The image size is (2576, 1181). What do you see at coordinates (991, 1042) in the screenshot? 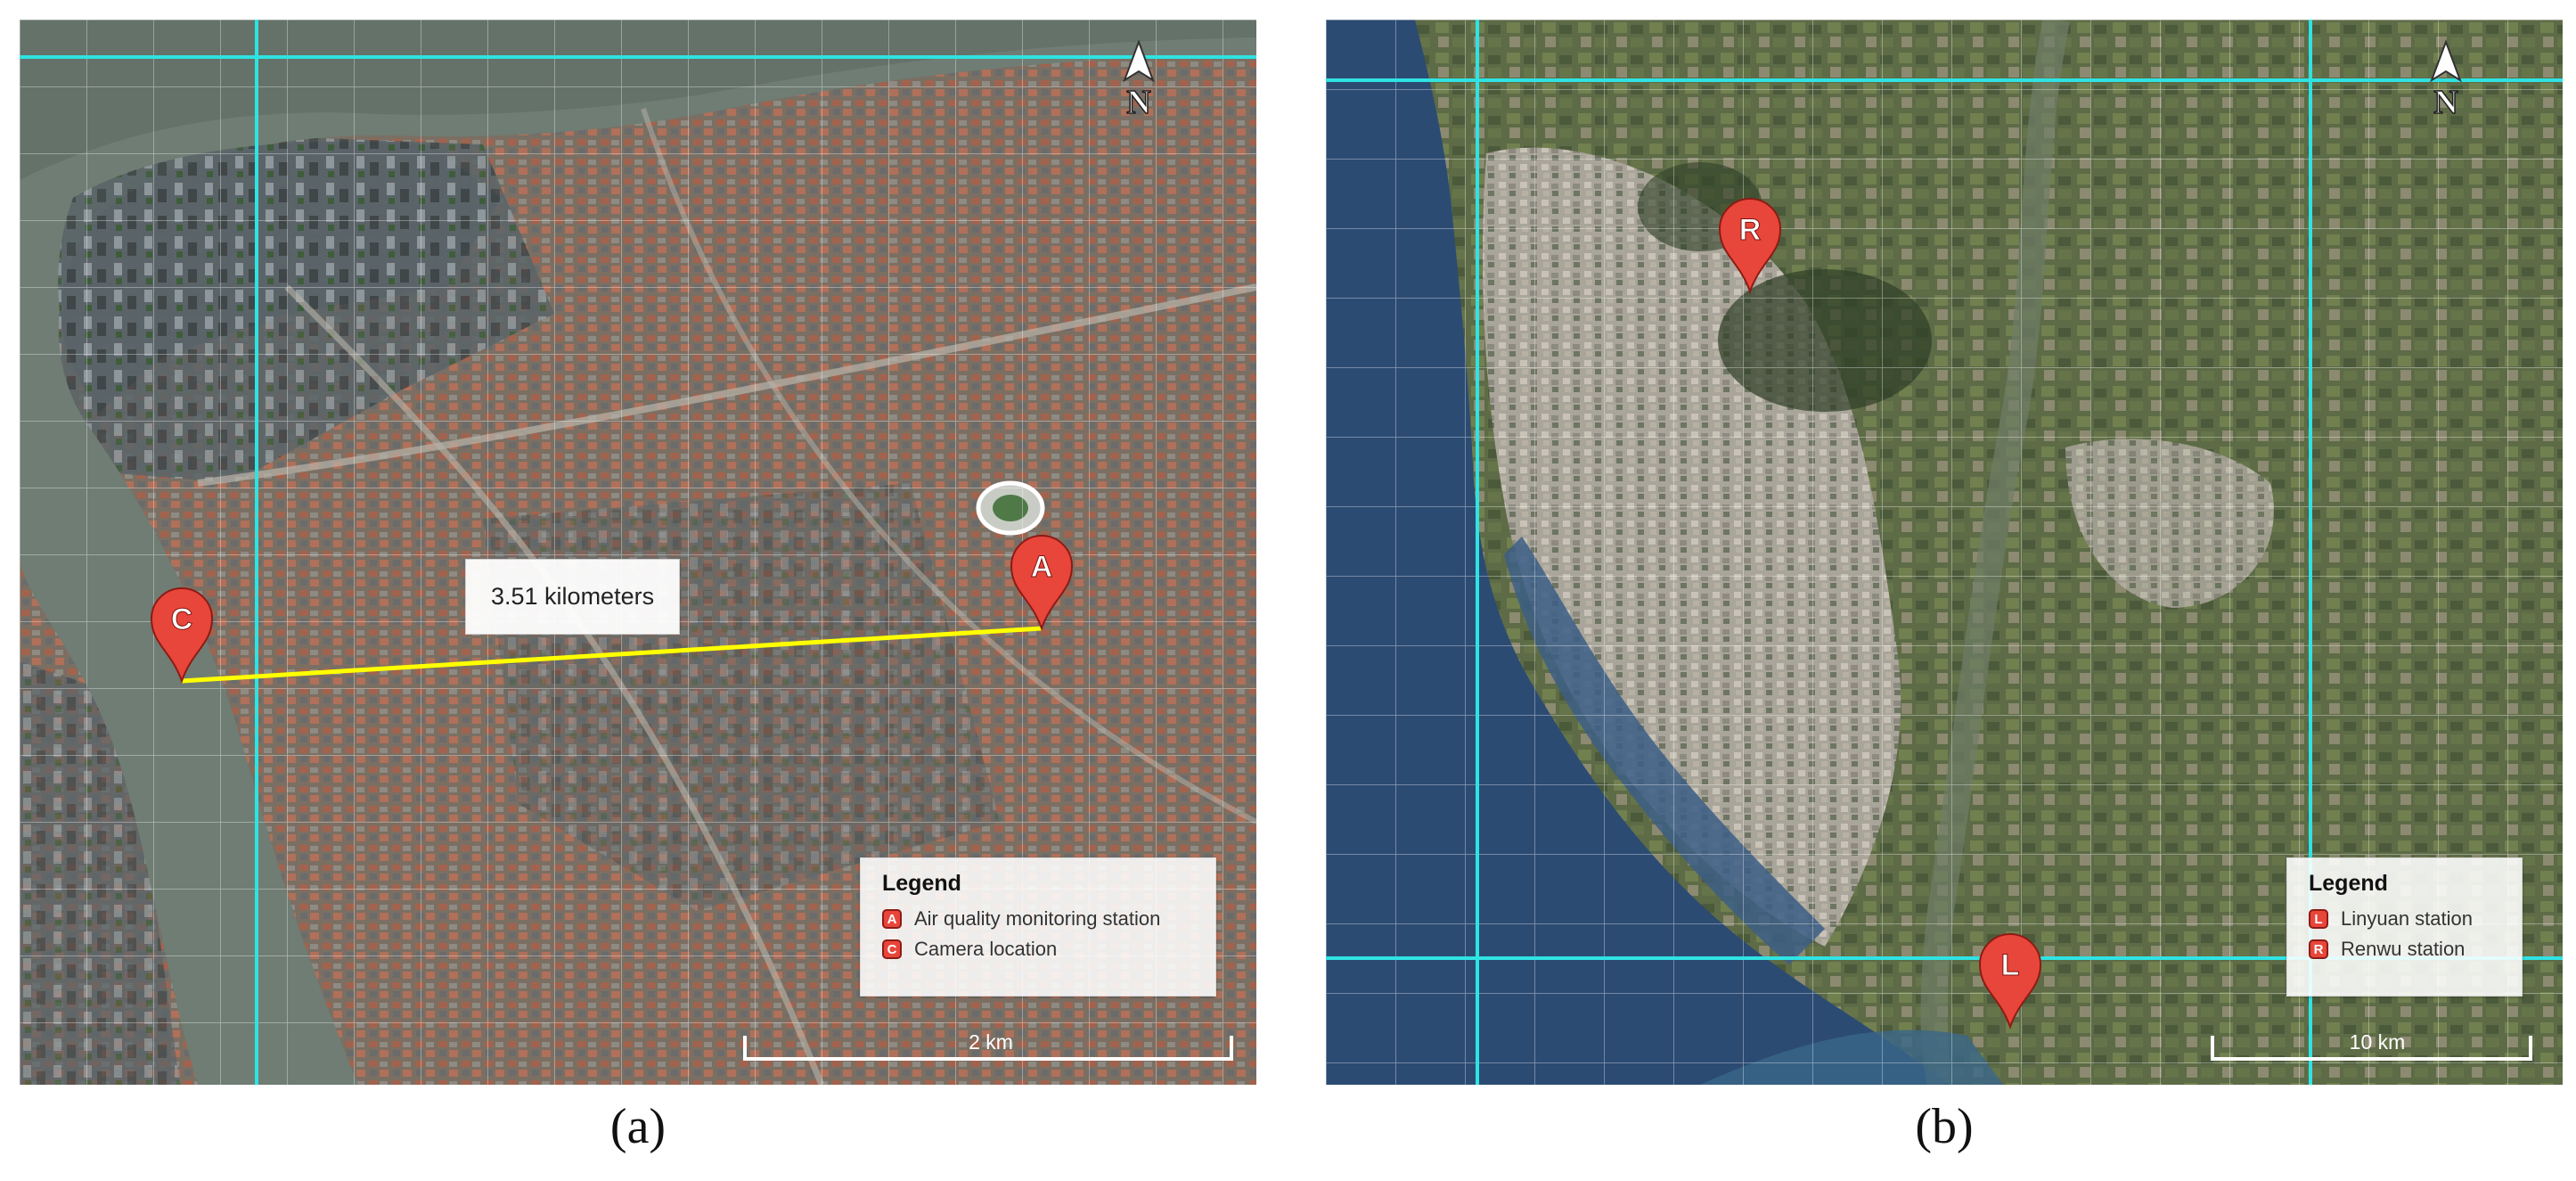
I see `scale-label: 2 km` at bounding box center [991, 1042].